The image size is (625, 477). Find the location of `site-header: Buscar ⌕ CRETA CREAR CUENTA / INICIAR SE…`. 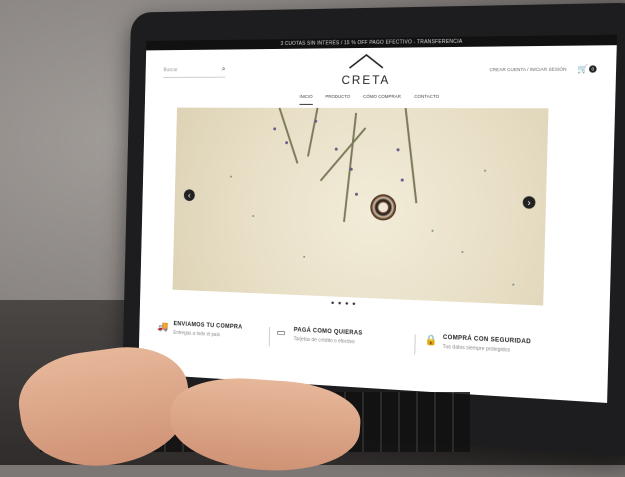

site-header: Buscar ⌕ CRETA CREAR CUENTA / INICIAR SE… is located at coordinates (381, 67).